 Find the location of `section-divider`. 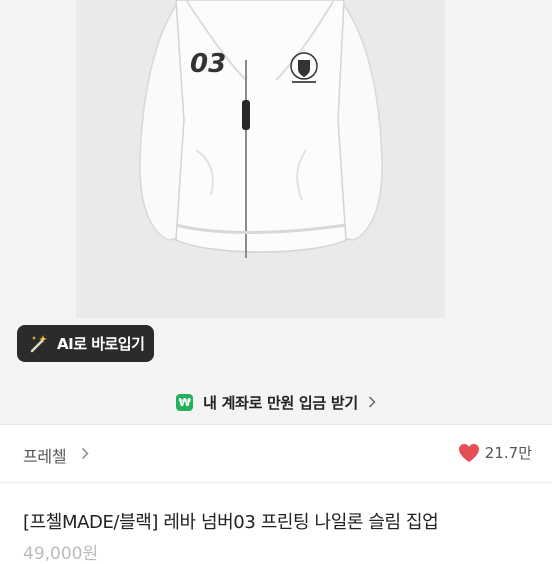

section-divider is located at coordinates (276, 482).